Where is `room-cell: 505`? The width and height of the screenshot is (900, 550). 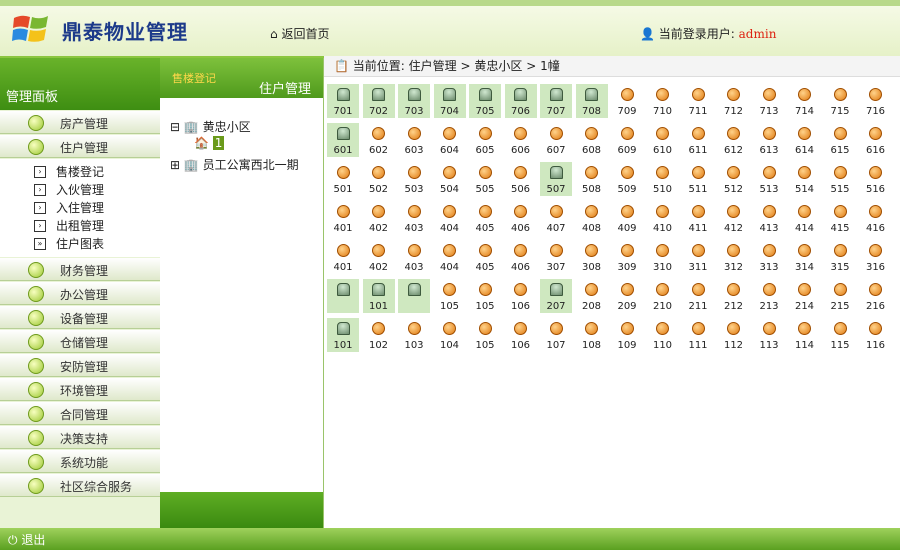 room-cell: 505 is located at coordinates (485, 179).